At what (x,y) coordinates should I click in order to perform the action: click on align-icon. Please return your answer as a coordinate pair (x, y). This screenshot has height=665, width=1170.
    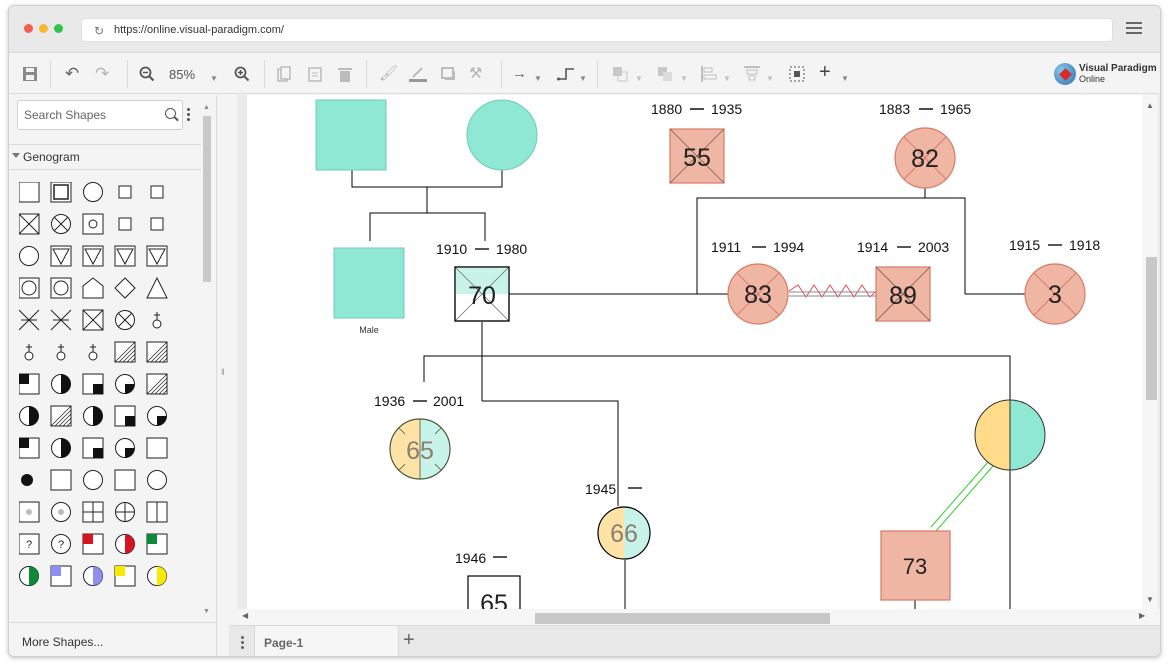
    Looking at the image, I should click on (709, 74).